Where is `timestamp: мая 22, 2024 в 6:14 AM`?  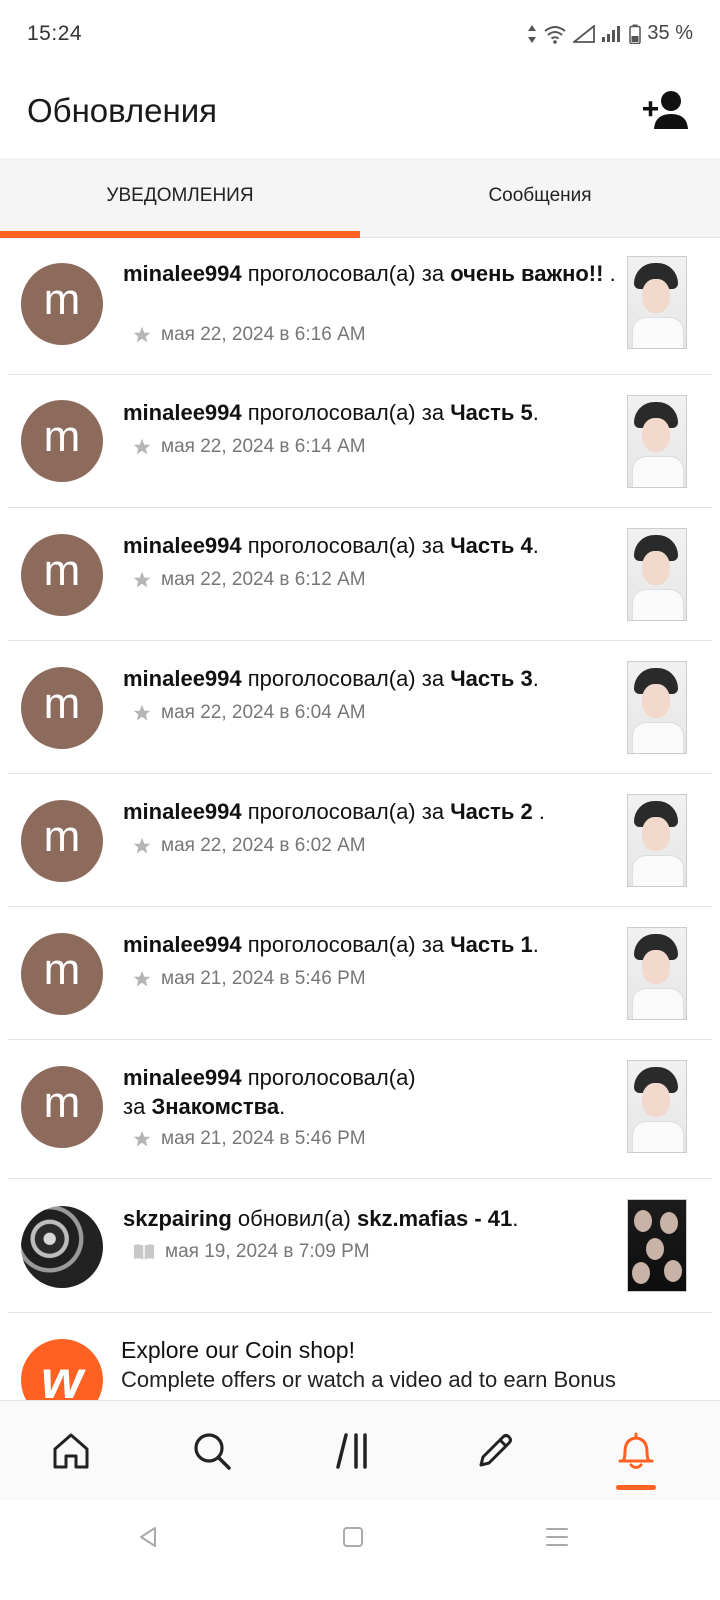
timestamp: мая 22, 2024 в 6:14 AM is located at coordinates (263, 446).